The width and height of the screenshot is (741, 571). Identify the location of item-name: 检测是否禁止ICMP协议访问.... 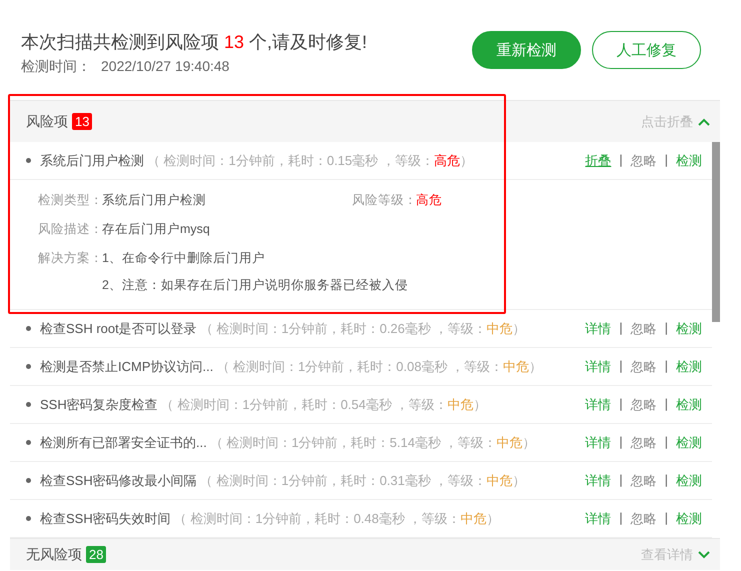
(127, 367).